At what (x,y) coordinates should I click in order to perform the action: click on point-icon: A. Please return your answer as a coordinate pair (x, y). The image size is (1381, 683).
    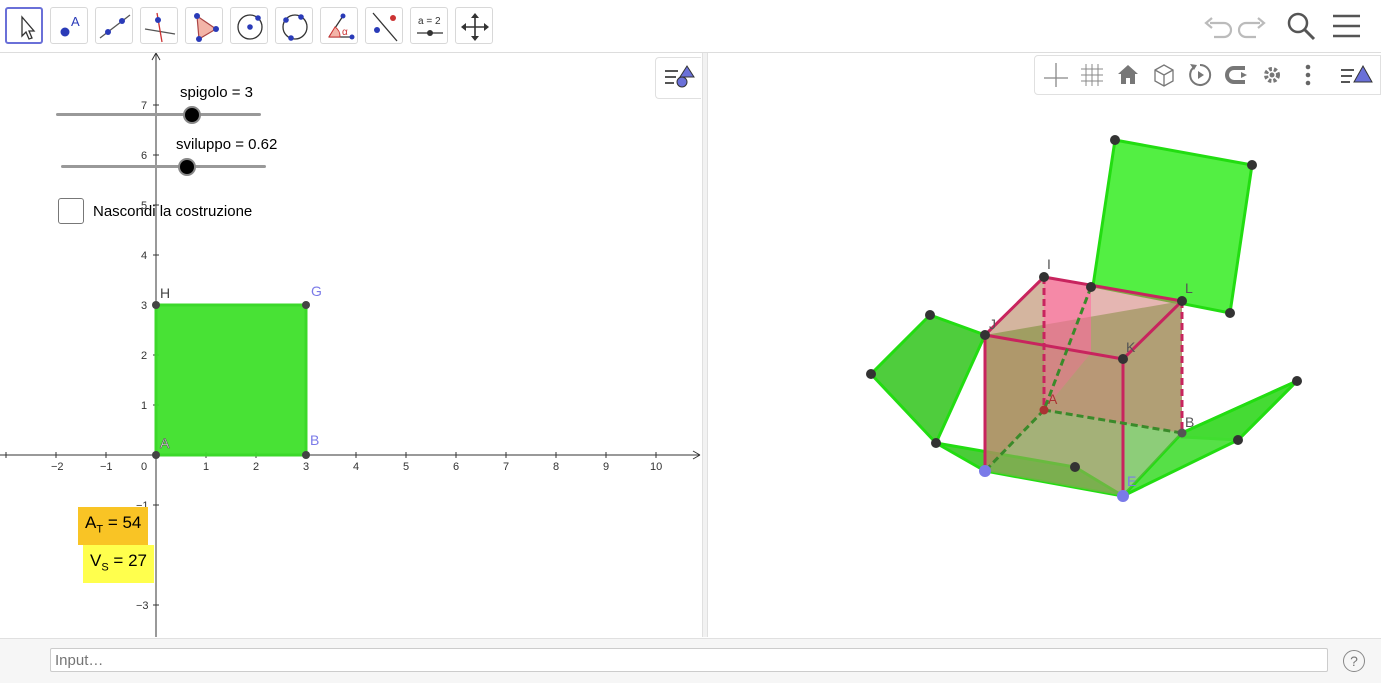
    Looking at the image, I should click on (70, 25).